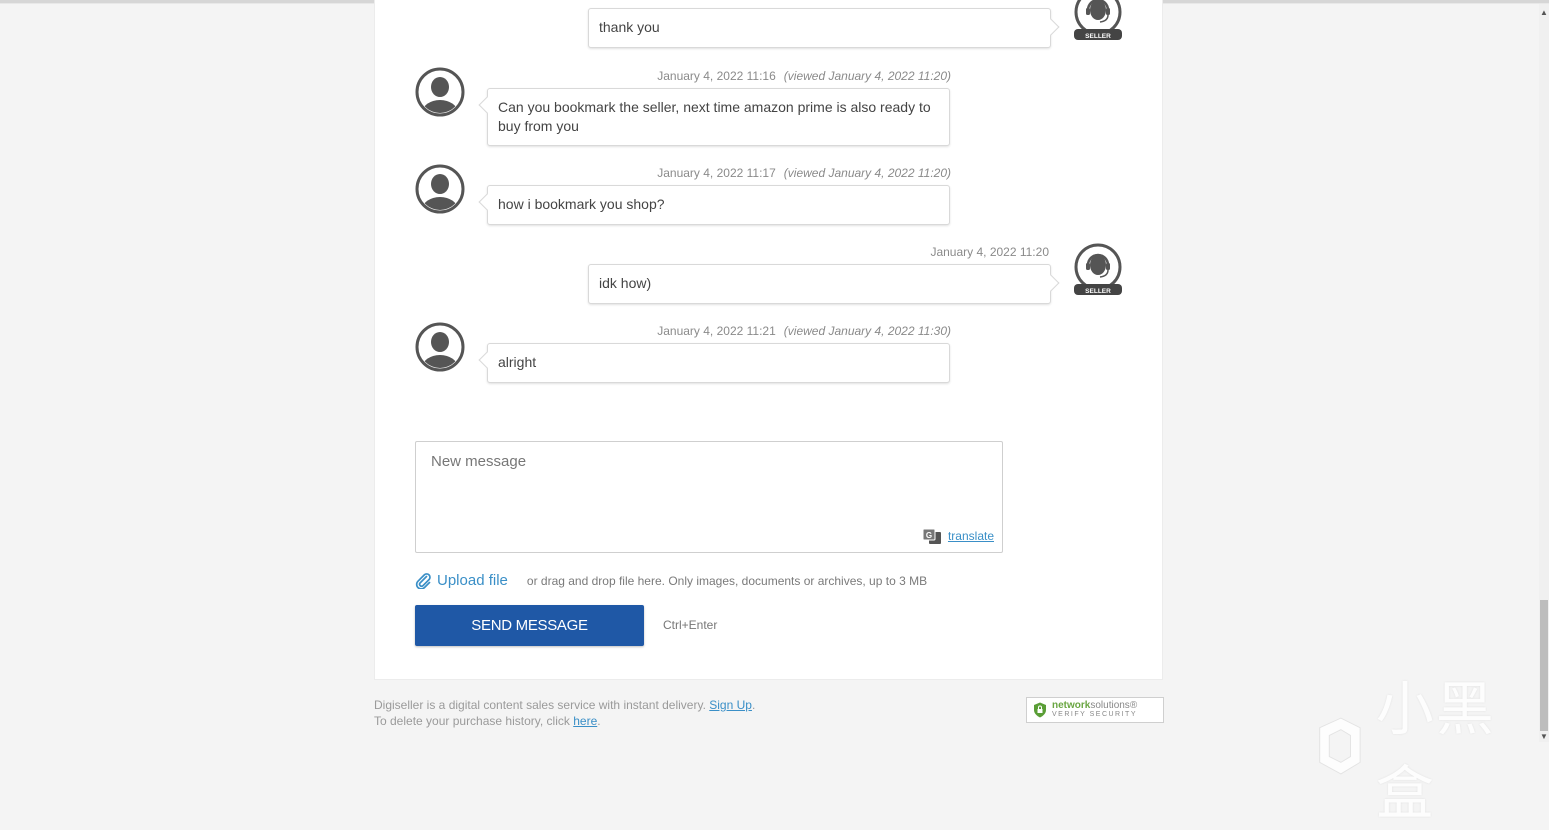 This screenshot has width=1549, height=830. What do you see at coordinates (629, 27) in the screenshot?
I see `message-text: thank you` at bounding box center [629, 27].